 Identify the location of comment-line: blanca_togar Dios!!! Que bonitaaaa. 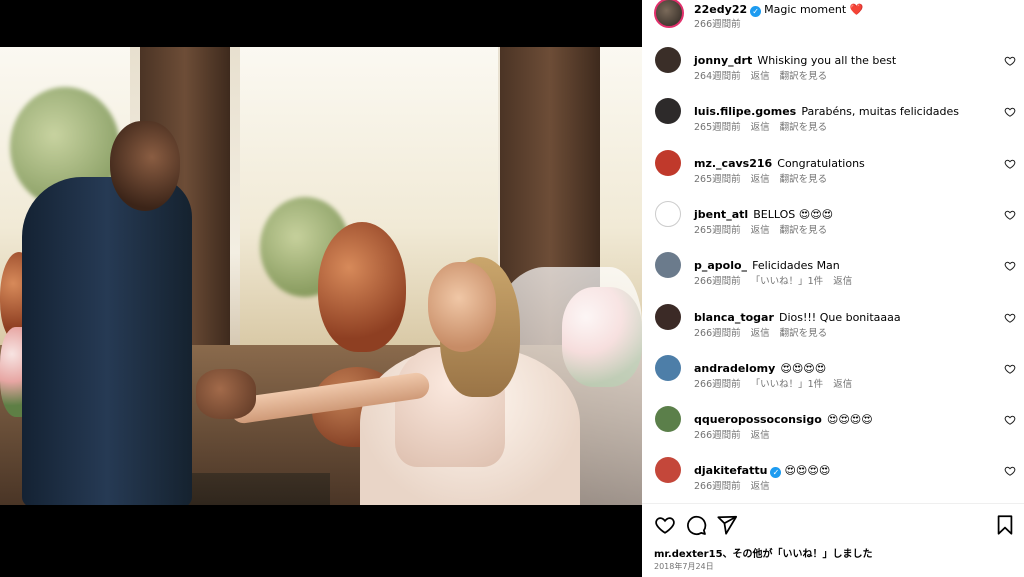
(797, 315).